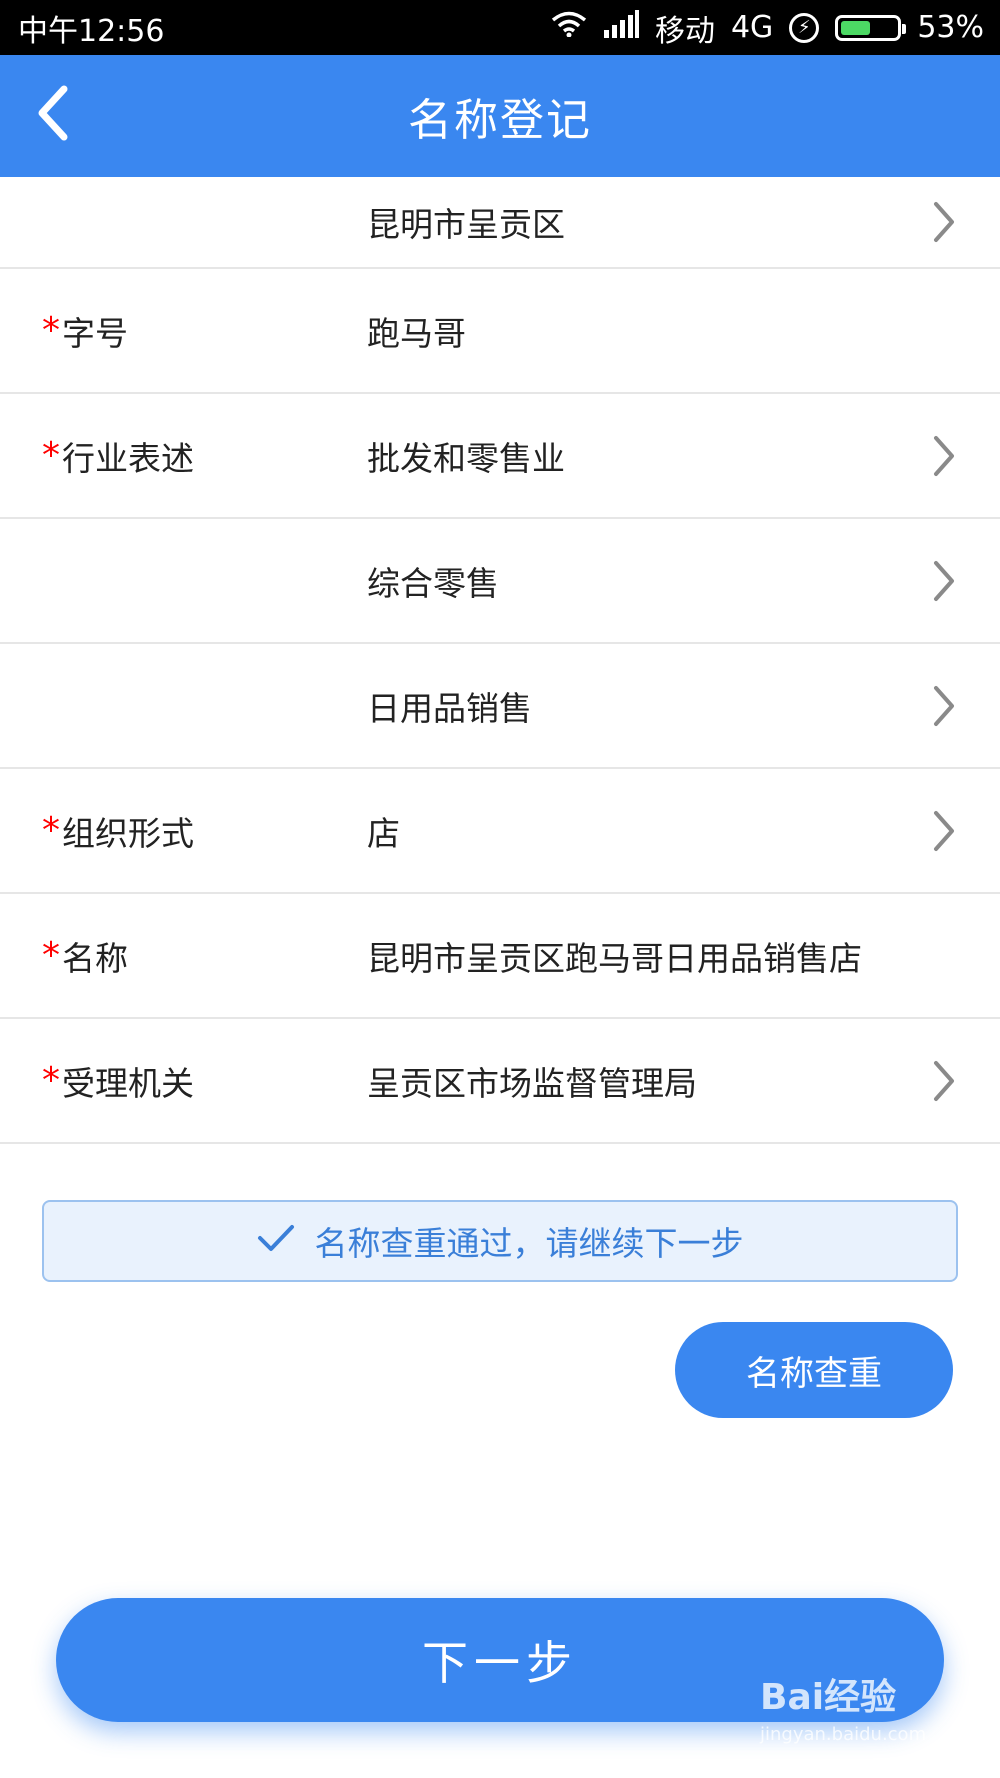 The image size is (1000, 1778). What do you see at coordinates (128, 1083) in the screenshot?
I see `row-label-text: 受理机关` at bounding box center [128, 1083].